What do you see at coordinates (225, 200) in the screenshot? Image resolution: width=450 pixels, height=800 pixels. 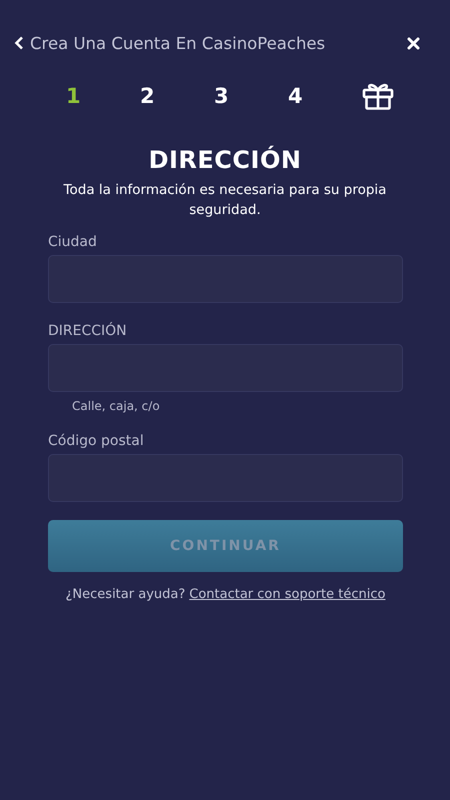 I see `form-subtitle: Toda la información es necesaria para su propia seguridad.` at bounding box center [225, 200].